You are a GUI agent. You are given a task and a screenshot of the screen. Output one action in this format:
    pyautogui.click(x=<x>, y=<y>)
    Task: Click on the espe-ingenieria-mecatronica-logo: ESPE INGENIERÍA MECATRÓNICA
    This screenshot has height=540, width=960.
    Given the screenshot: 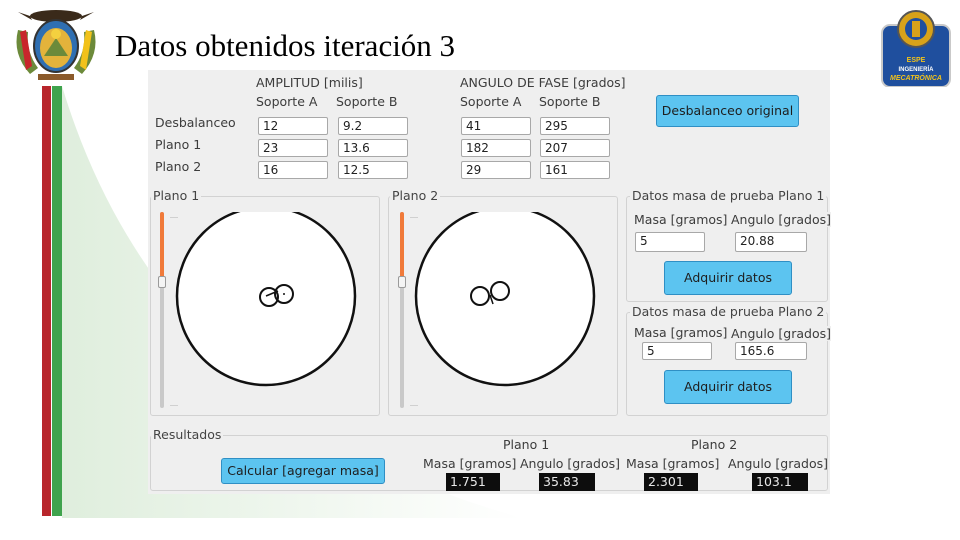 What is the action you would take?
    pyautogui.click(x=916, y=48)
    